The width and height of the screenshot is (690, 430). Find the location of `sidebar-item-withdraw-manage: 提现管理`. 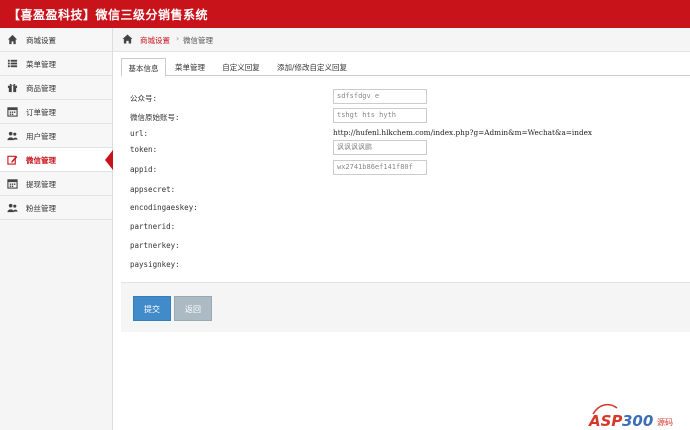

sidebar-item-withdraw-manage: 提现管理 is located at coordinates (56, 184).